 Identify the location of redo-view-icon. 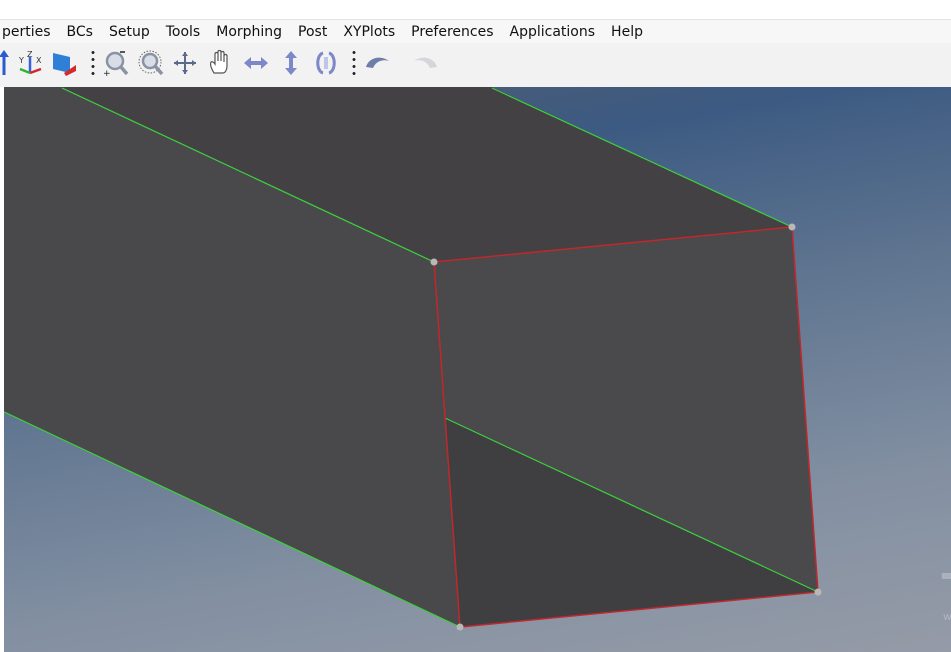
(424, 63).